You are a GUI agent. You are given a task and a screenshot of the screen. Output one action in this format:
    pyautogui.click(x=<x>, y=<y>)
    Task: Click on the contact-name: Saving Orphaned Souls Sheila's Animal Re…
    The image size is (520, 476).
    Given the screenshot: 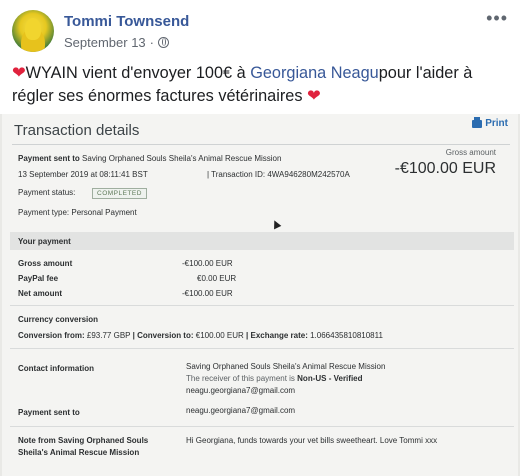 What is the action you would take?
    pyautogui.click(x=286, y=366)
    